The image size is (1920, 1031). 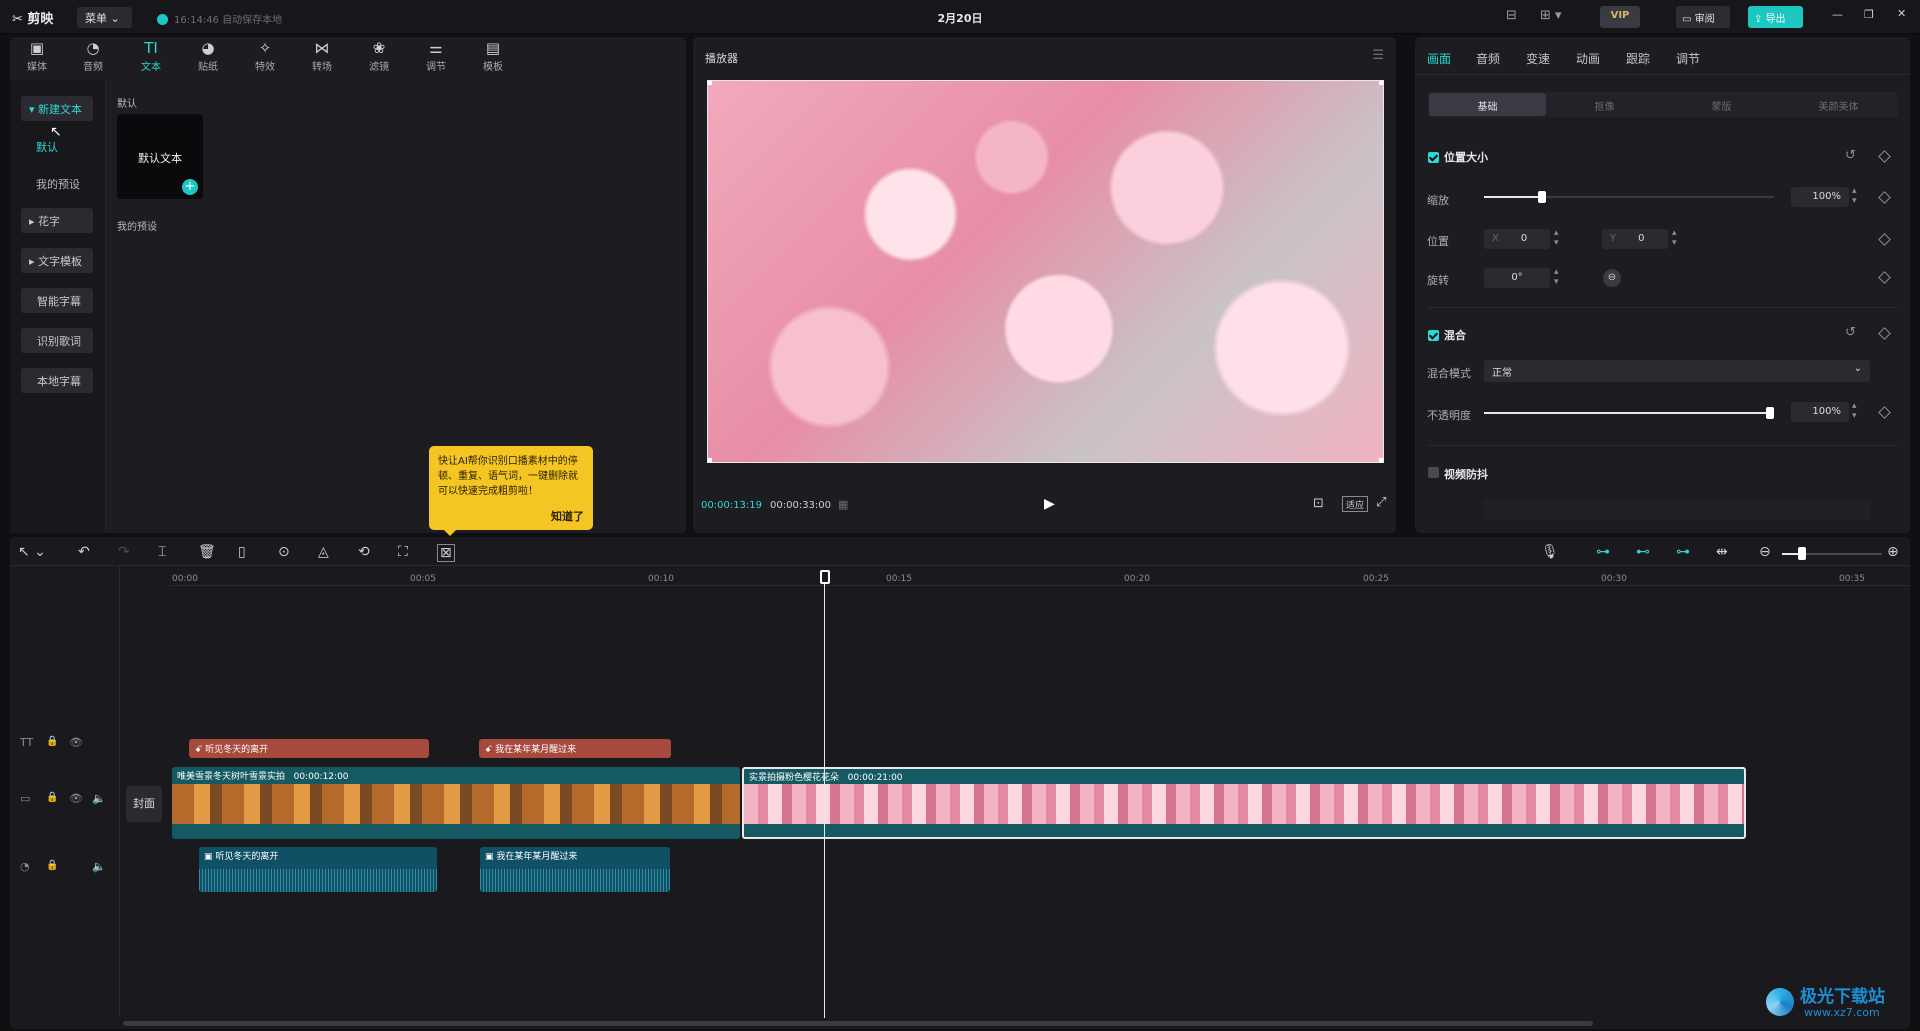 What do you see at coordinates (1447, 335) in the screenshot?
I see `blend-header: 混合` at bounding box center [1447, 335].